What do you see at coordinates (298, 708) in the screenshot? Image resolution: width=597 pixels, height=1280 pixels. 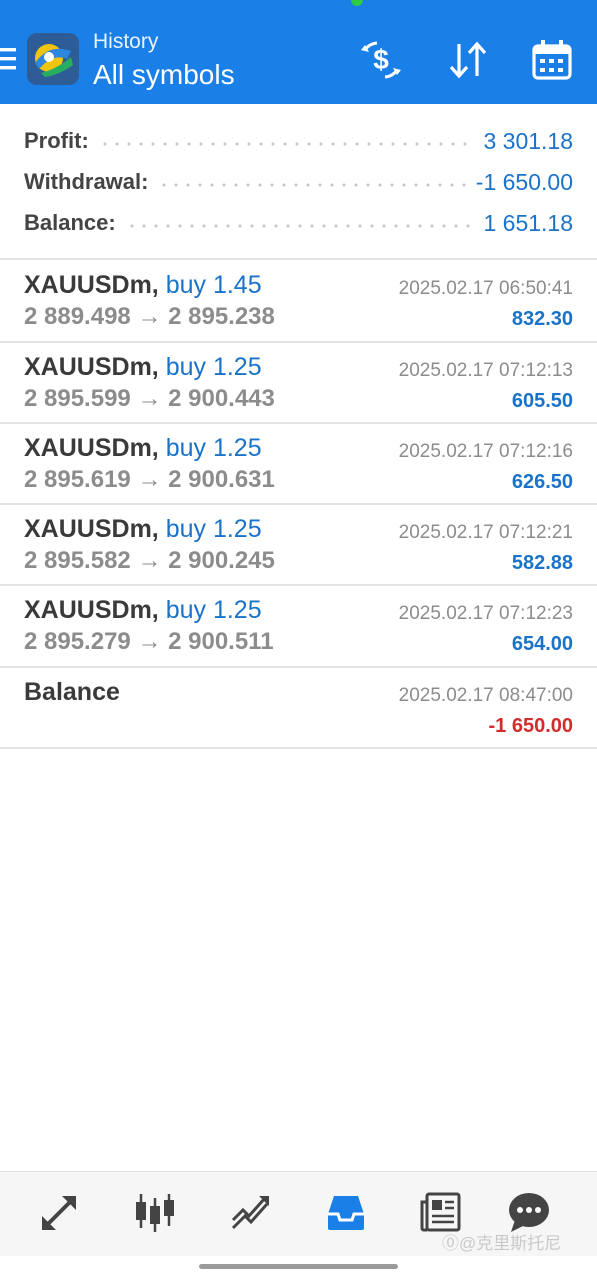 I see `balance-entry-row: Balance 2025.02.17 08:47:00 -1 650.00` at bounding box center [298, 708].